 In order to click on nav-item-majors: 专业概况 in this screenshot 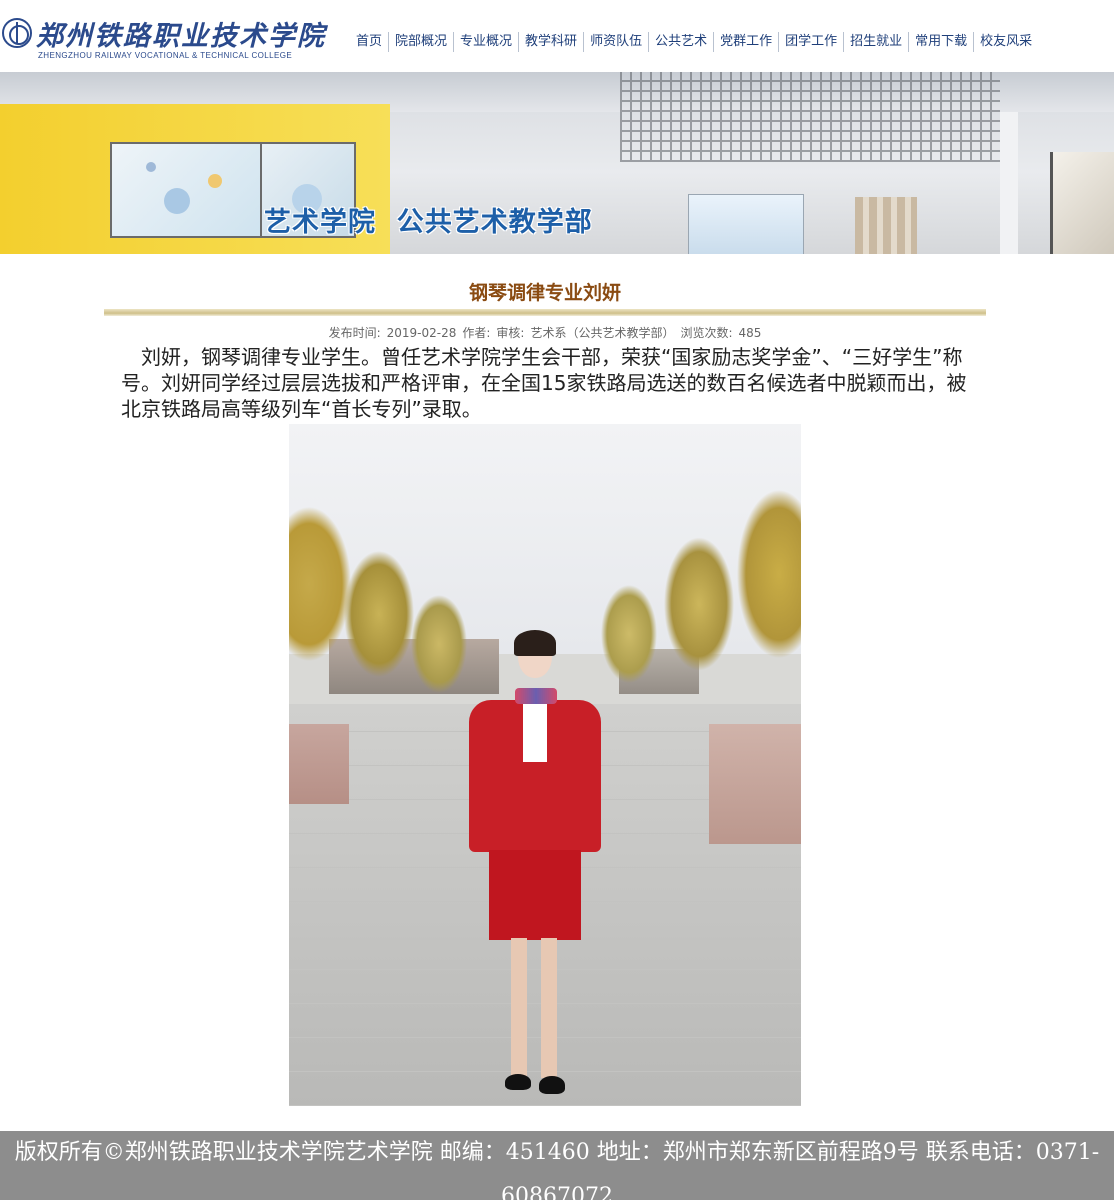, I will do `click(485, 42)`.